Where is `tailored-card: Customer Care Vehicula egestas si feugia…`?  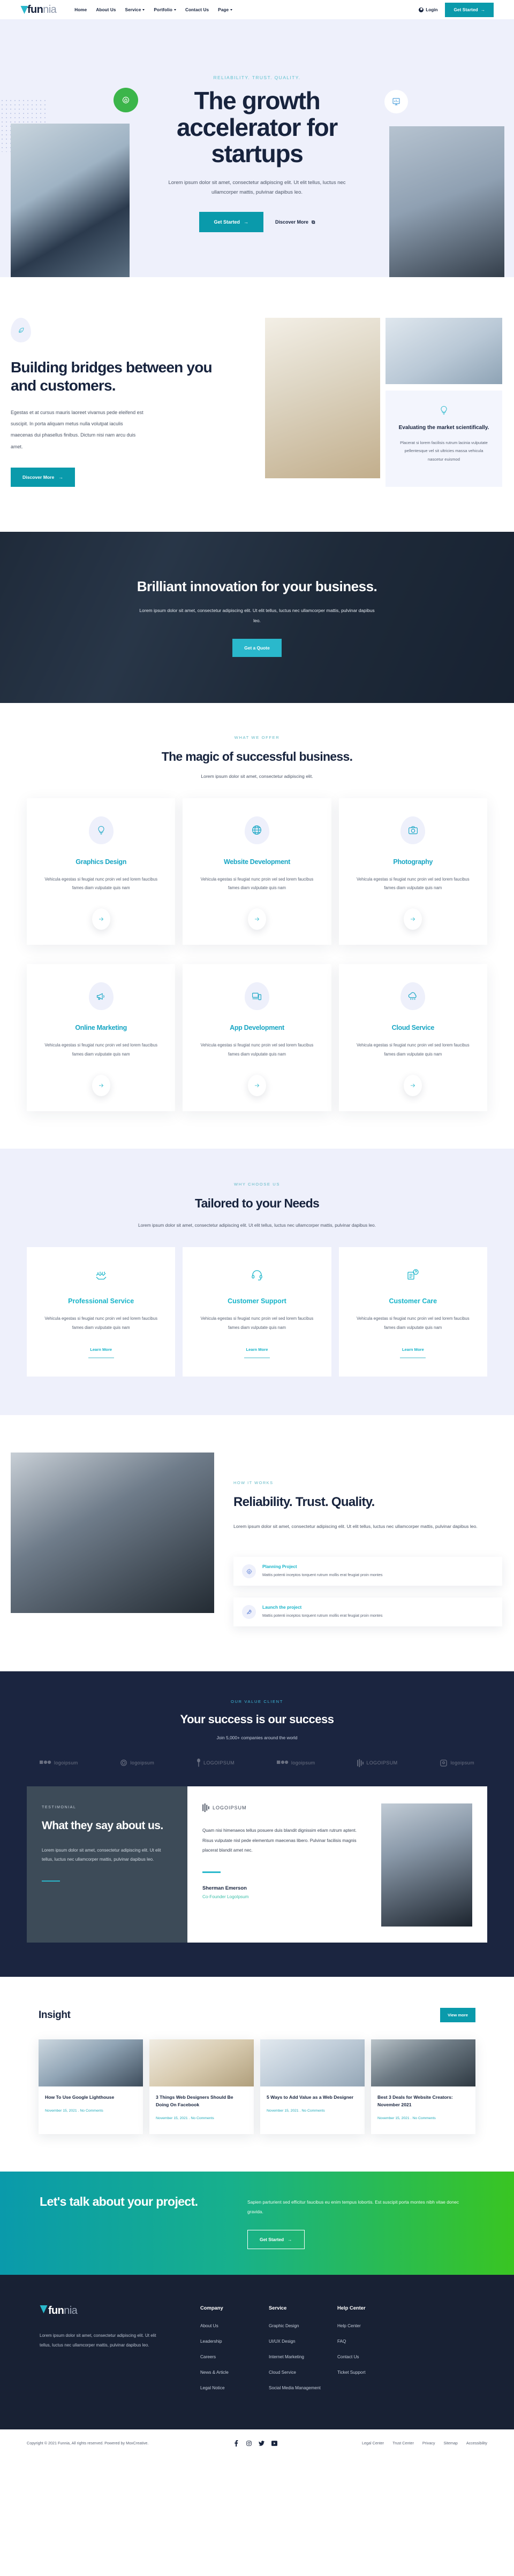 tailored-card: Customer Care Vehicula egestas si feugia… is located at coordinates (412, 1312).